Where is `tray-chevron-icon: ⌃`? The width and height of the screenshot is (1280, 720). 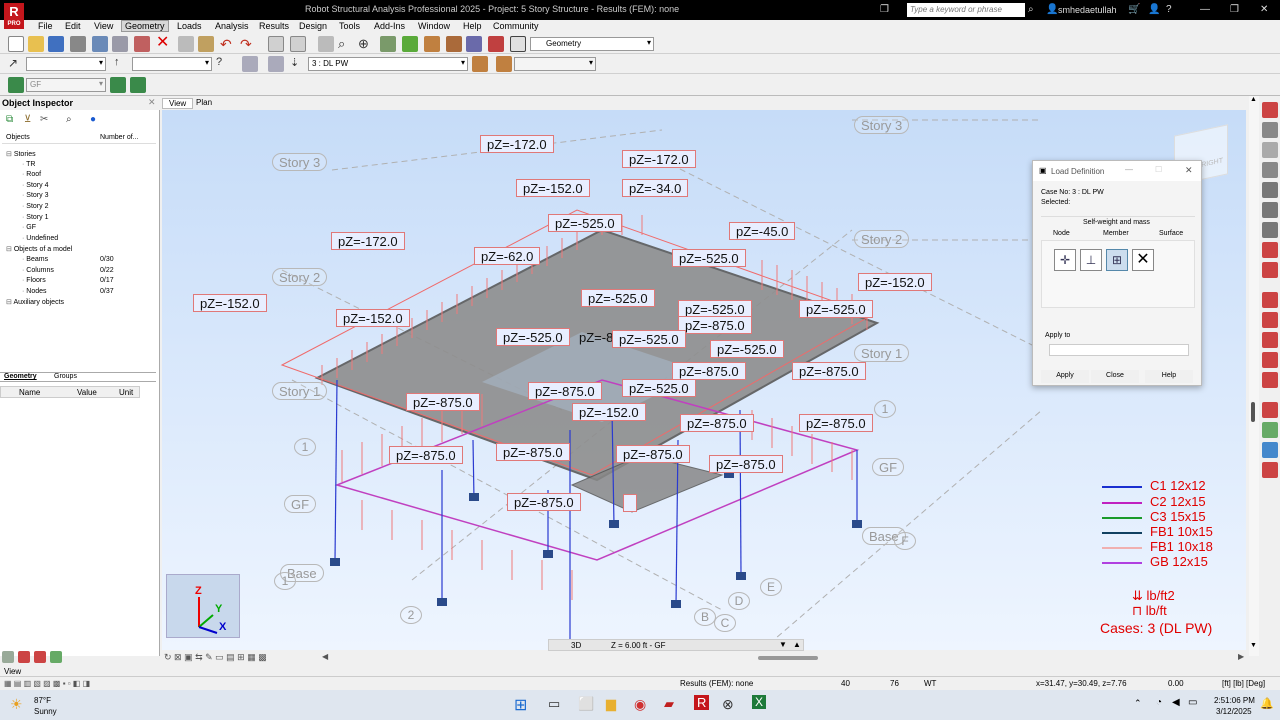
tray-chevron-icon: ⌃ is located at coordinates (1138, 703).